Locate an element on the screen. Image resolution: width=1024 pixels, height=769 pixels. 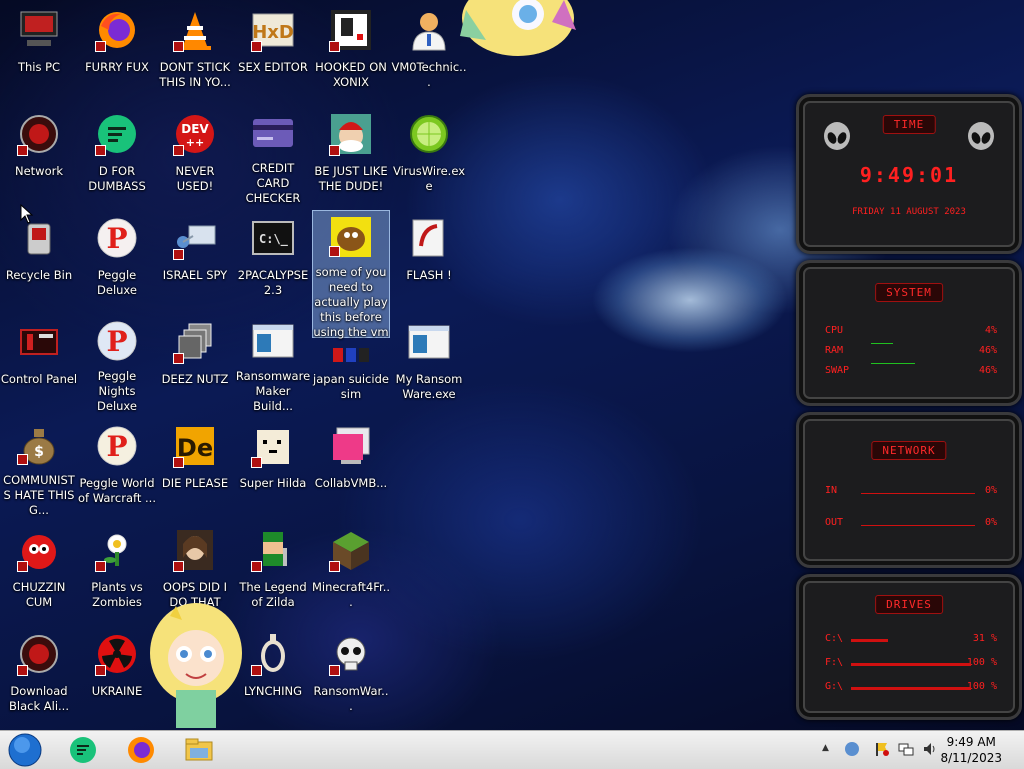
firefox-icon is located at coordinates (141, 750).